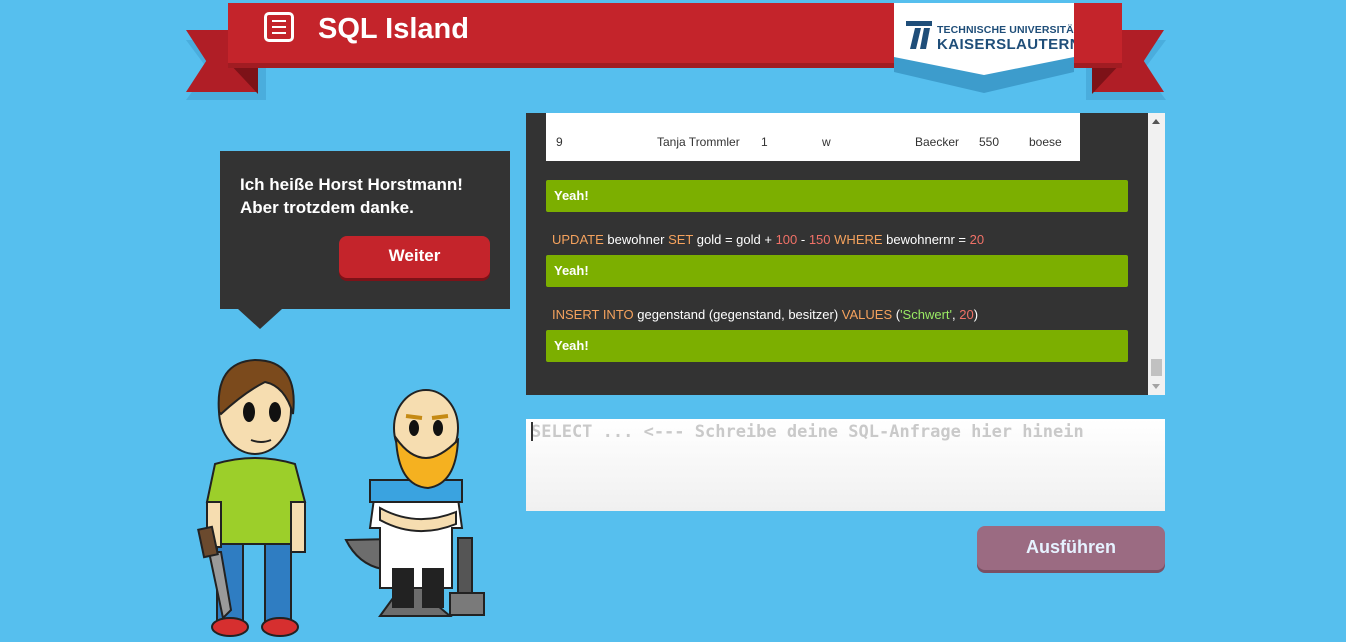 The image size is (1346, 642). What do you see at coordinates (919, 35) in the screenshot?
I see `university-logo-icon` at bounding box center [919, 35].